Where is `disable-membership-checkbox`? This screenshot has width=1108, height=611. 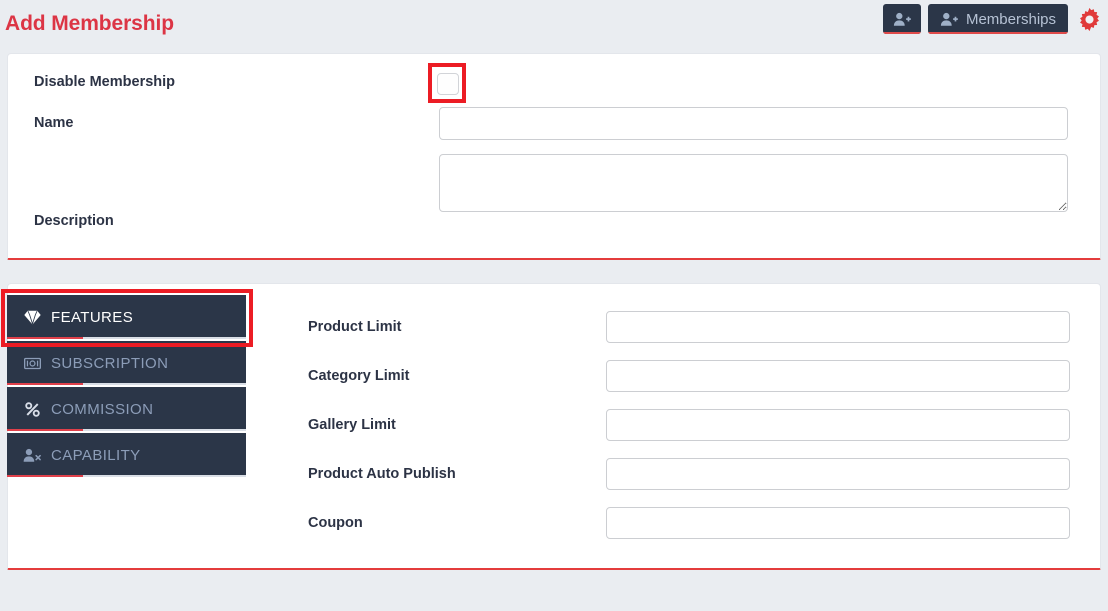 disable-membership-checkbox is located at coordinates (448, 84).